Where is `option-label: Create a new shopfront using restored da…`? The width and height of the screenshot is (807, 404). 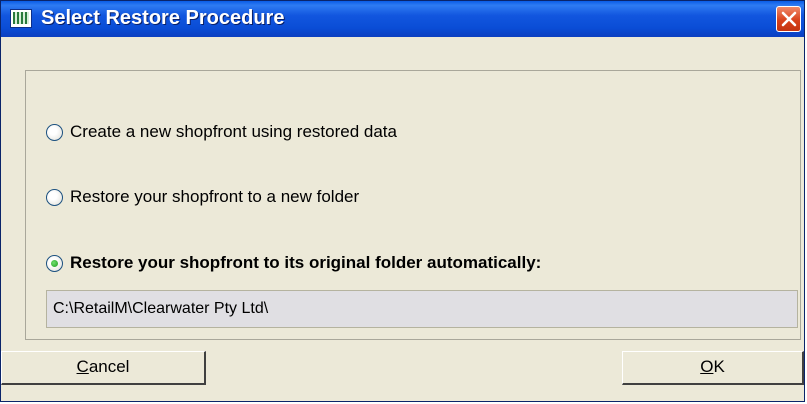
option-label: Create a new shopfront using restored da… is located at coordinates (233, 131).